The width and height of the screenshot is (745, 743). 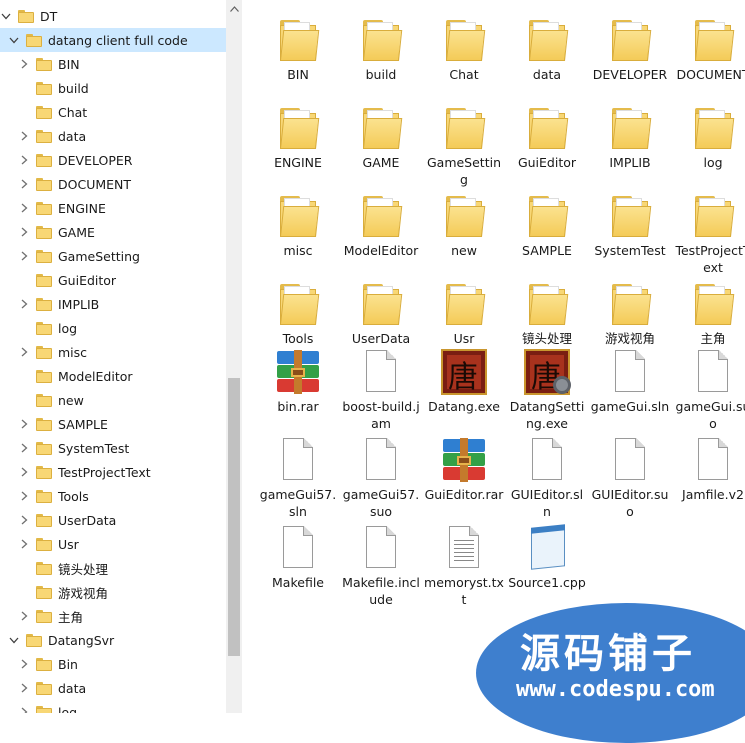 What do you see at coordinates (630, 476) in the screenshot?
I see `file-item: GUIEditor.suo` at bounding box center [630, 476].